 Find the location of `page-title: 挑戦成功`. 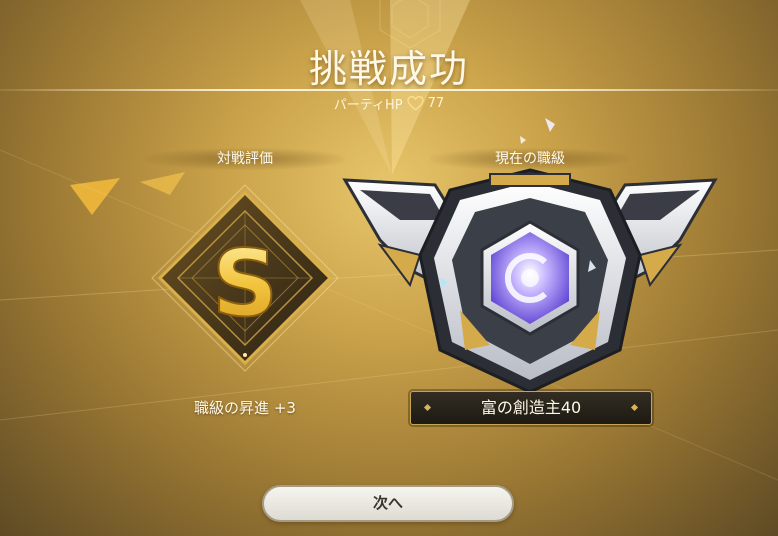

page-title: 挑戦成功 is located at coordinates (388, 69).